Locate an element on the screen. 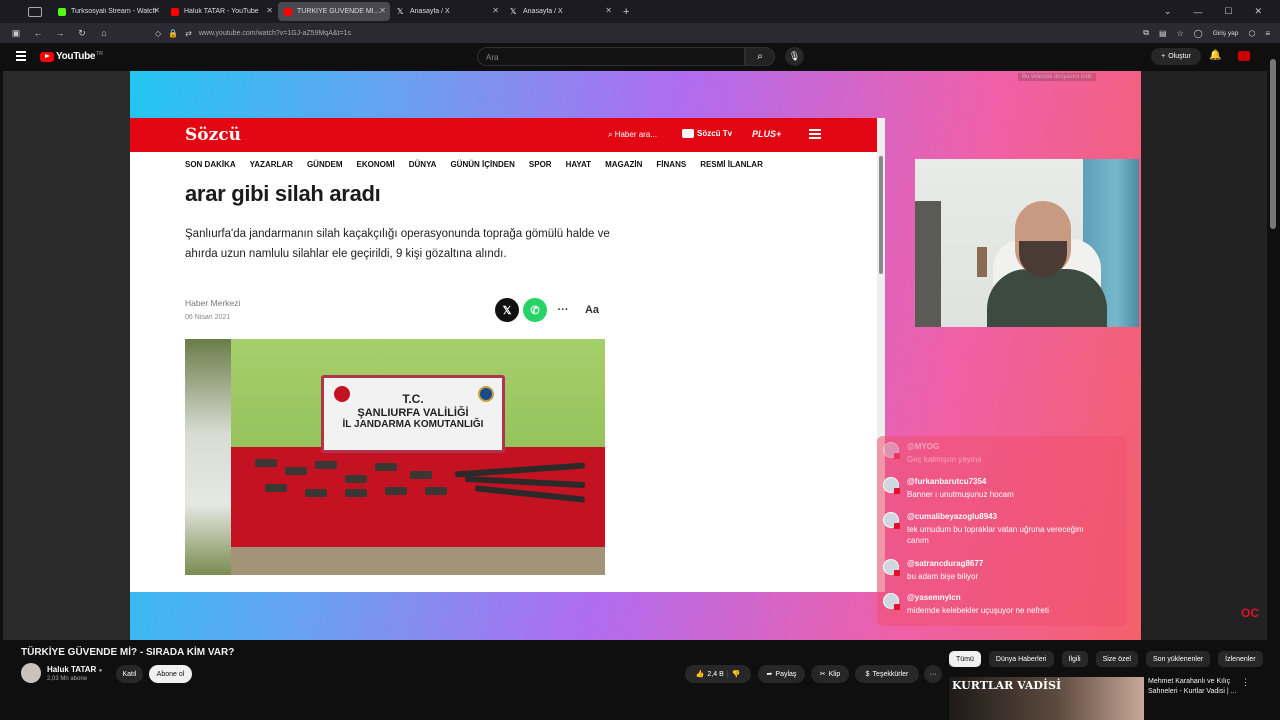 The width and height of the screenshot is (1280, 720). browser-tab: Turksosyali Stream - Watch ✕ is located at coordinates (108, 11).